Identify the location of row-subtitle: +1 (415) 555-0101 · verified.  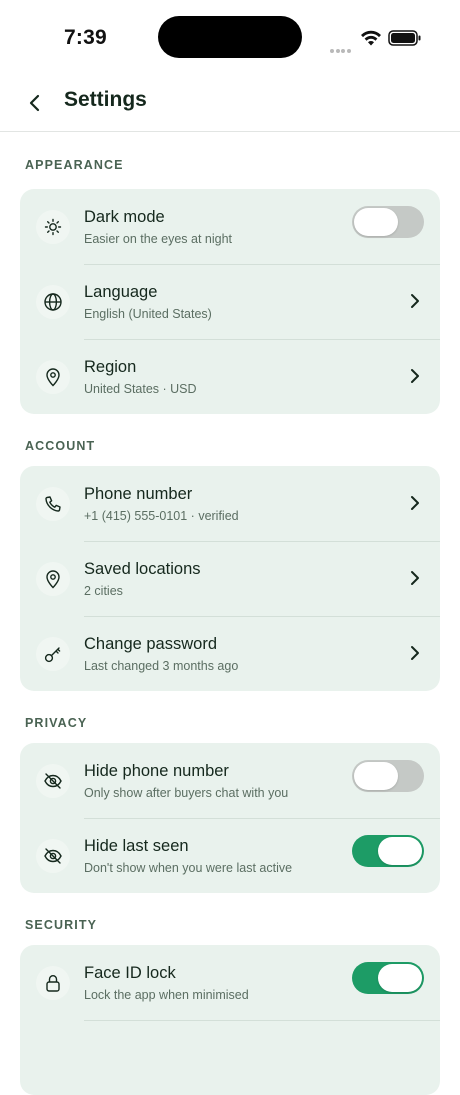
(161, 516).